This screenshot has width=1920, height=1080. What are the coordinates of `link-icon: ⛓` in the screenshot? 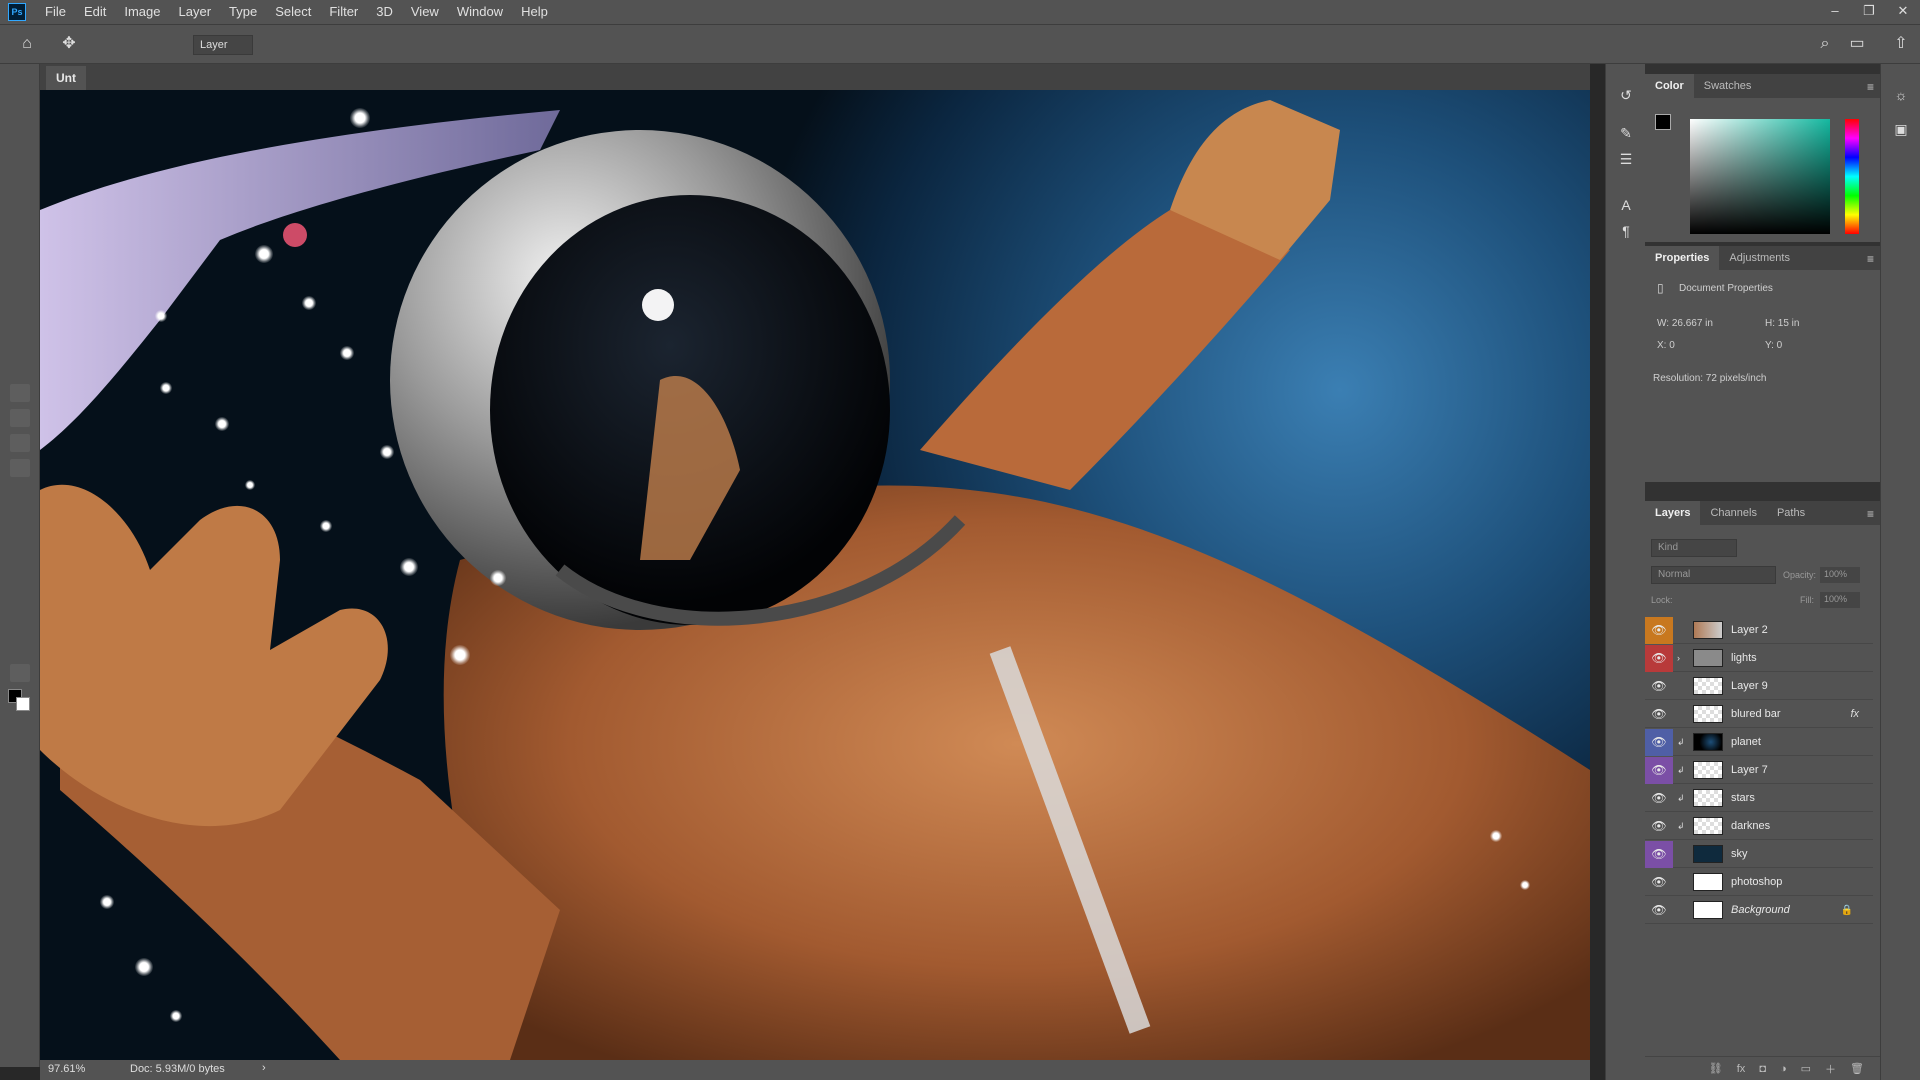 It's located at (1716, 1068).